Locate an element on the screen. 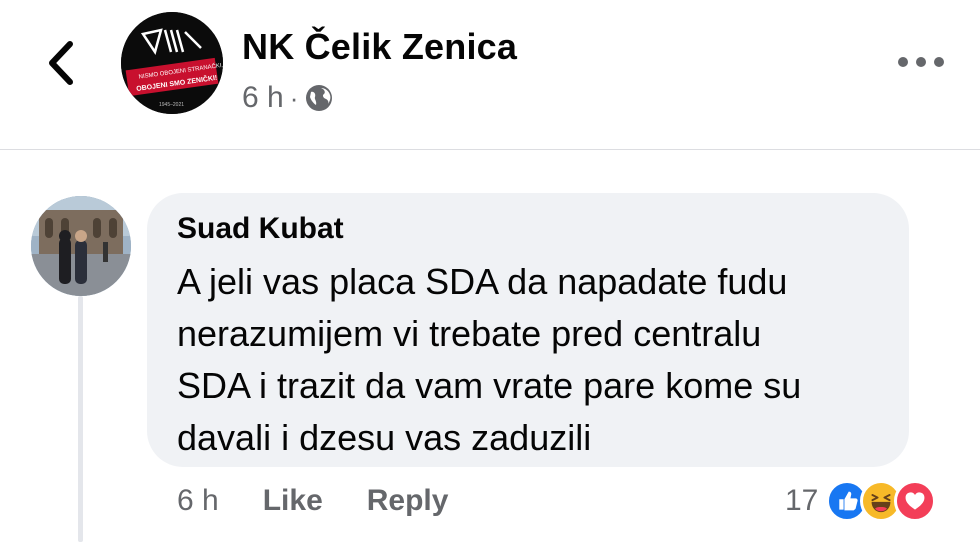 The width and height of the screenshot is (980, 542). globe-icon is located at coordinates (319, 98).